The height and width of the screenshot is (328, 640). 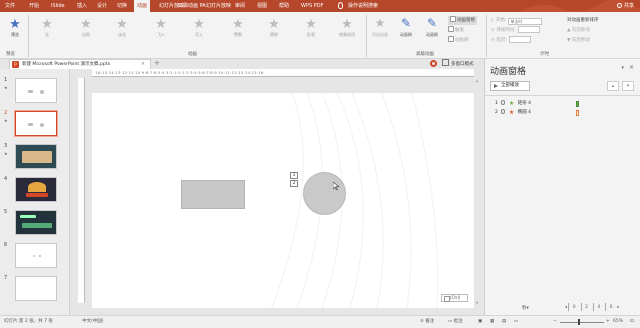 What do you see at coordinates (458, 40) in the screenshot?
I see `advanced-extra-button: 动画刷` at bounding box center [458, 40].